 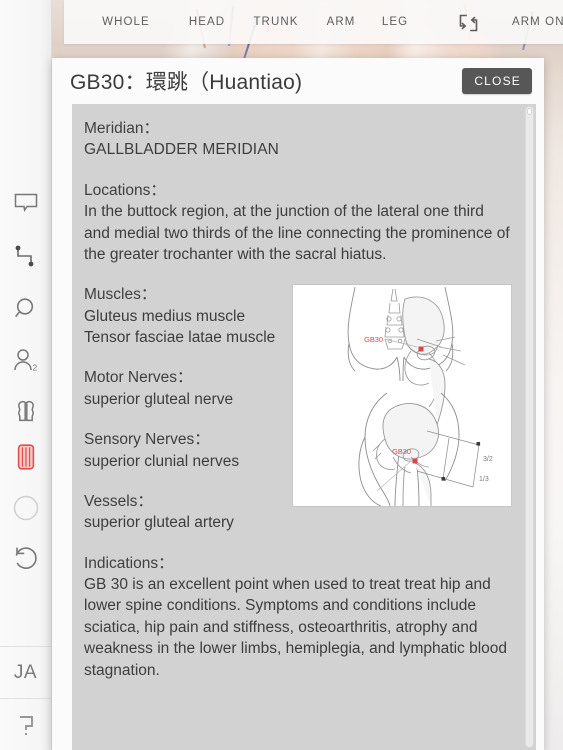 What do you see at coordinates (497, 81) in the screenshot?
I see `close-button: CLOSE` at bounding box center [497, 81].